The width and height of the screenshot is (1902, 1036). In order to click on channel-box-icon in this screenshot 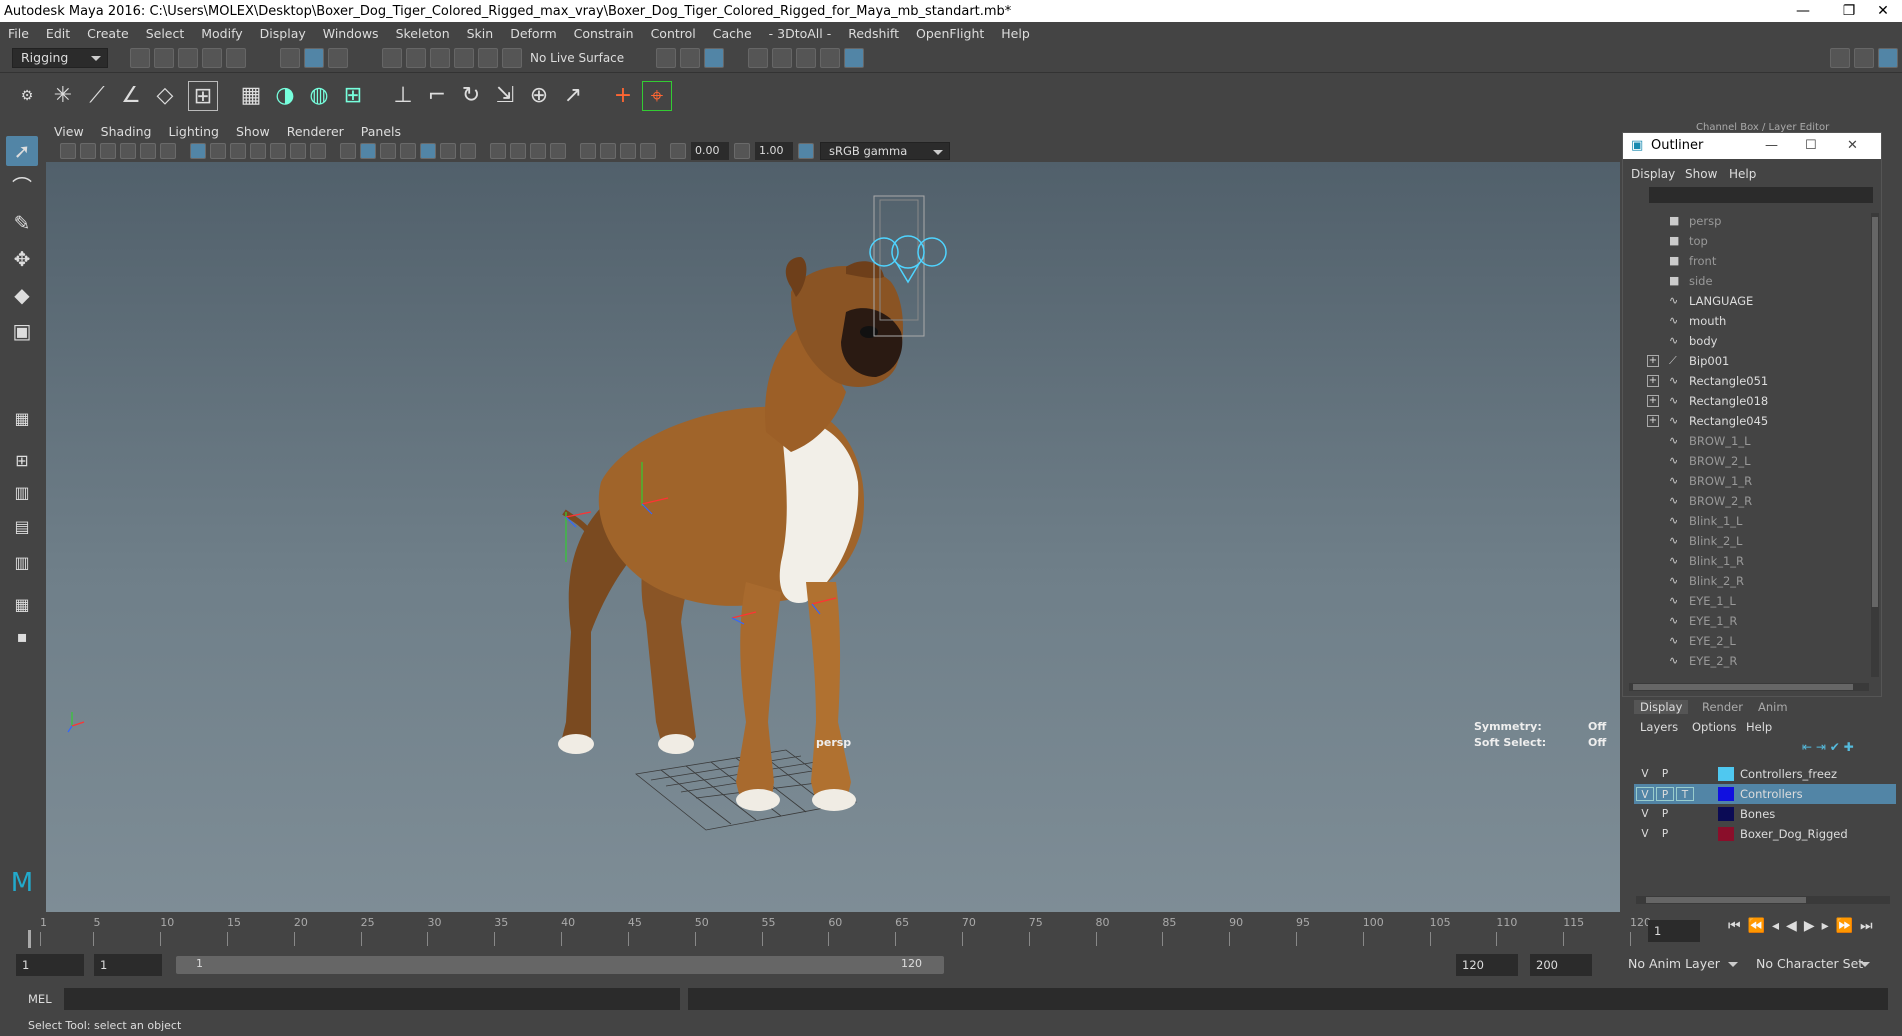, I will do `click(1888, 58)`.